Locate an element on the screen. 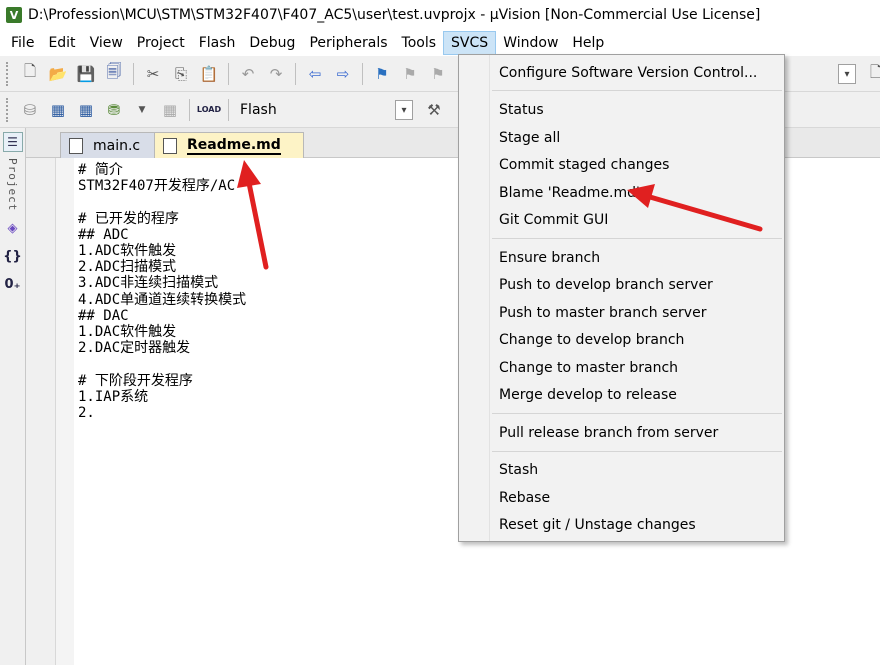  find-in-files-icon: 🗋 is located at coordinates (872, 74).